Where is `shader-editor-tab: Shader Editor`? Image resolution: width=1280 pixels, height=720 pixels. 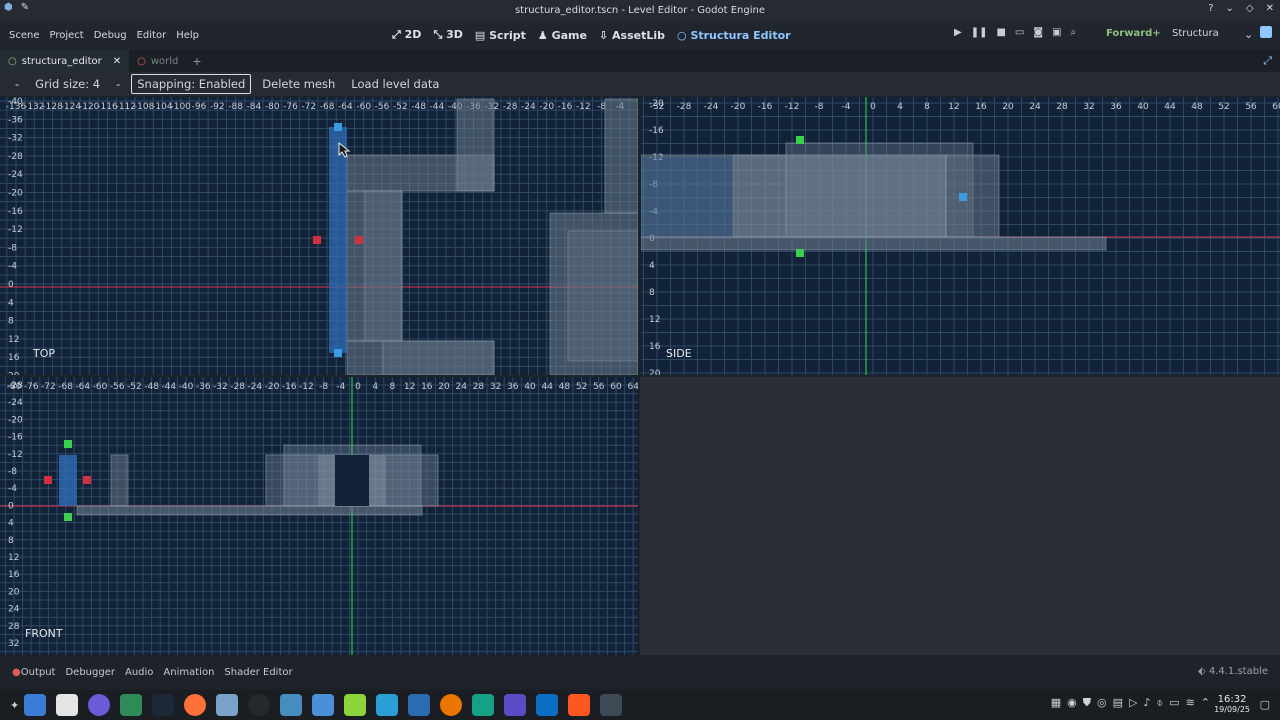 shader-editor-tab: Shader Editor is located at coordinates (258, 672).